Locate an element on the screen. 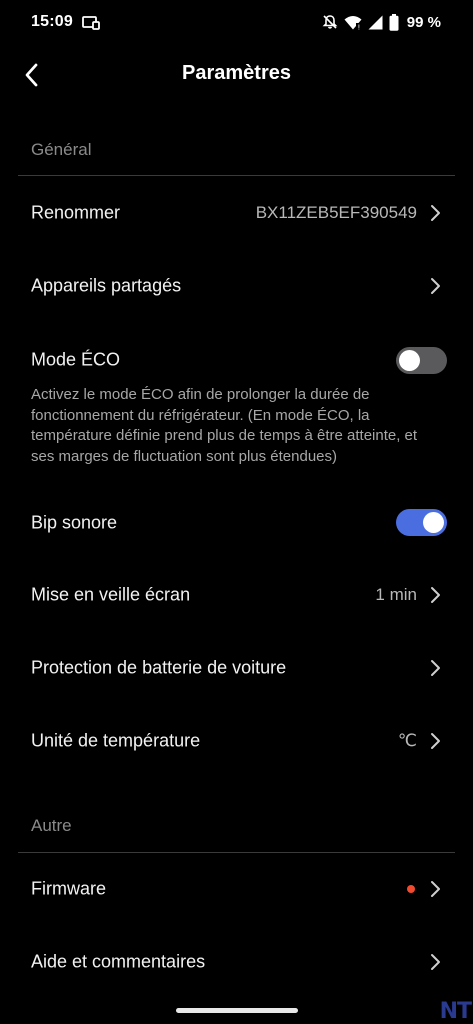 The height and width of the screenshot is (1024, 473). screen-sleep-value: 1 min is located at coordinates (396, 594).